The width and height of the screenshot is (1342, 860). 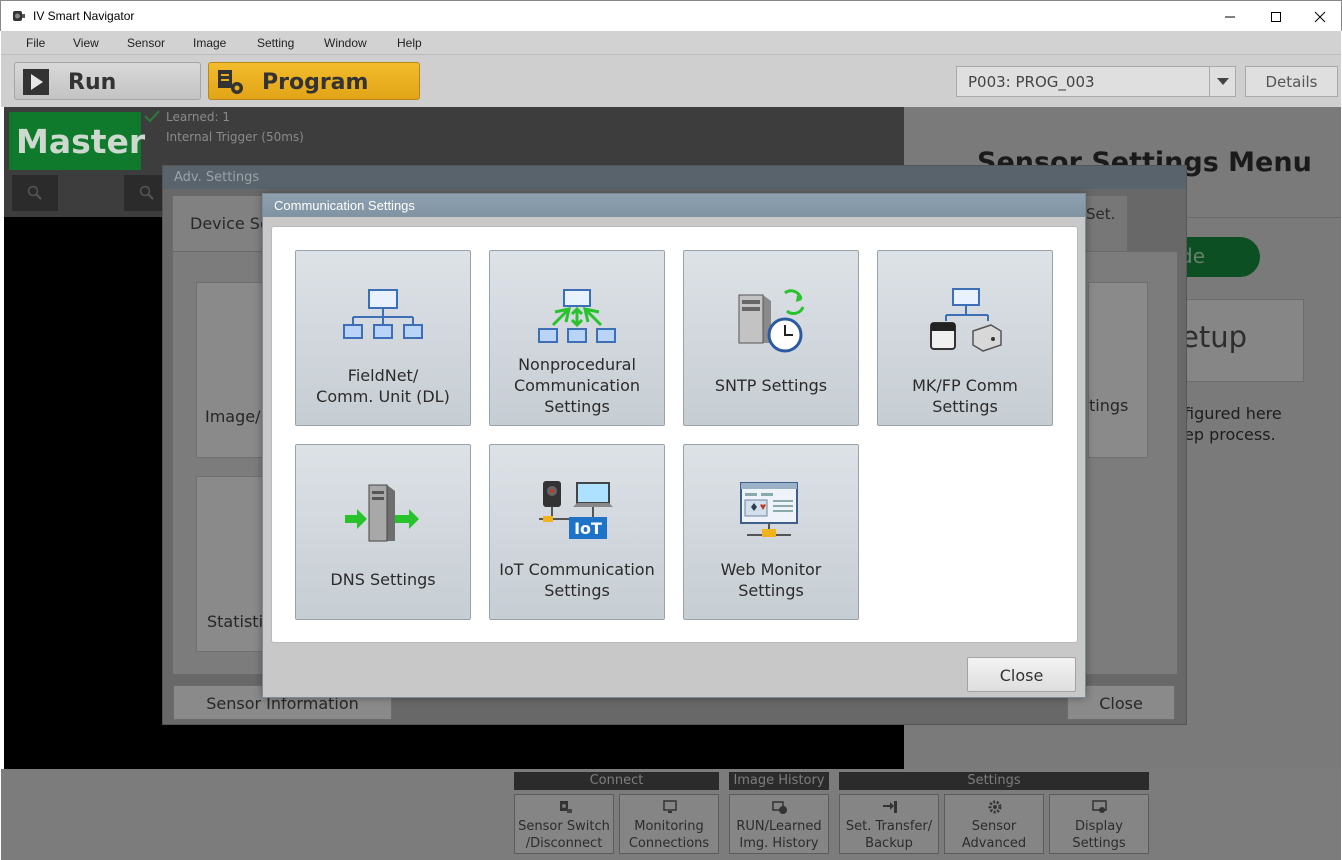 What do you see at coordinates (84, 16) in the screenshot?
I see `window-title: IV Smart Navigator` at bounding box center [84, 16].